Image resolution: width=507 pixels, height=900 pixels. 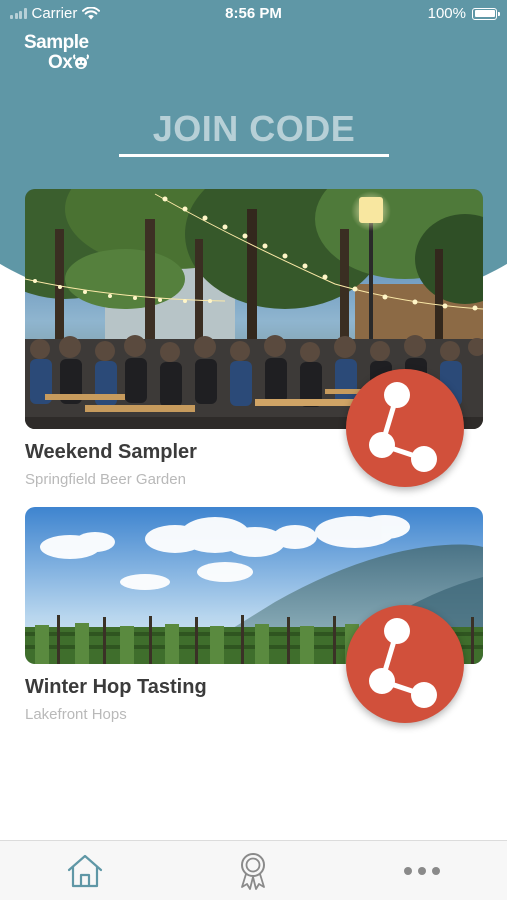 I want to click on app-logo: Sample Ox, so click(x=64, y=53).